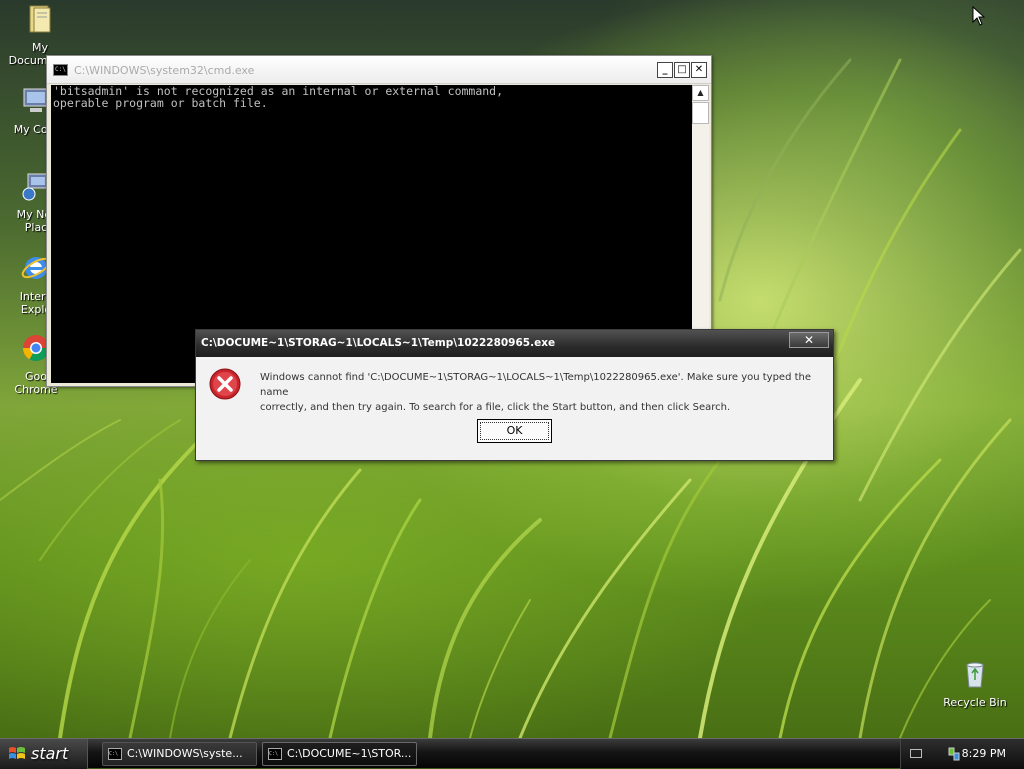 Image resolution: width=1024 pixels, height=769 pixels. I want to click on mouse-cursor-icon, so click(979, 16).